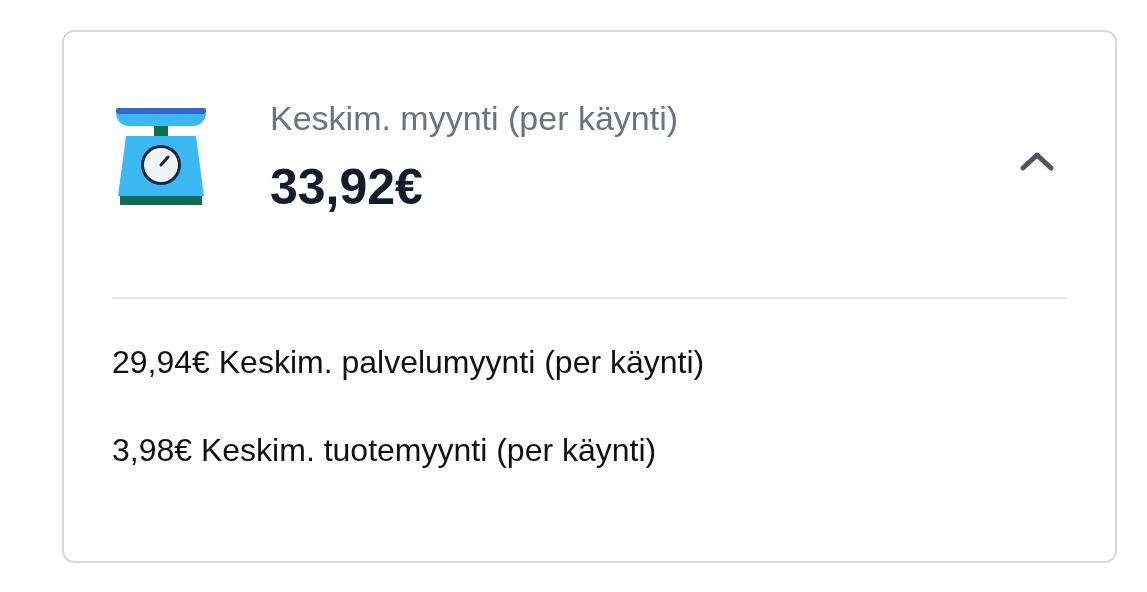 Image resolution: width=1147 pixels, height=592 pixels. What do you see at coordinates (1037, 161) in the screenshot?
I see `chevron-icon` at bounding box center [1037, 161].